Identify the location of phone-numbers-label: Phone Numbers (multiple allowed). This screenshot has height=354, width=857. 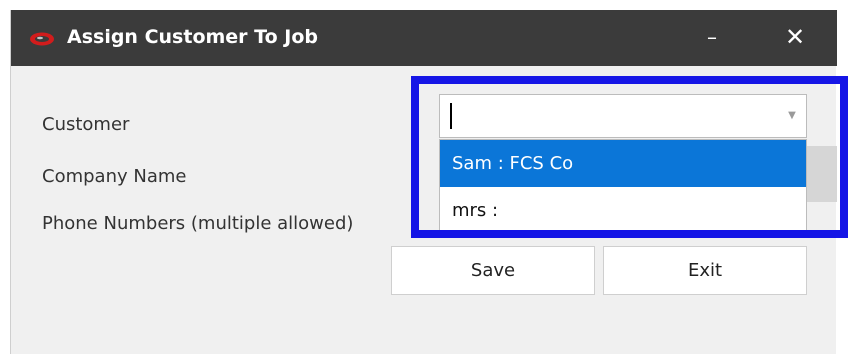
(198, 223).